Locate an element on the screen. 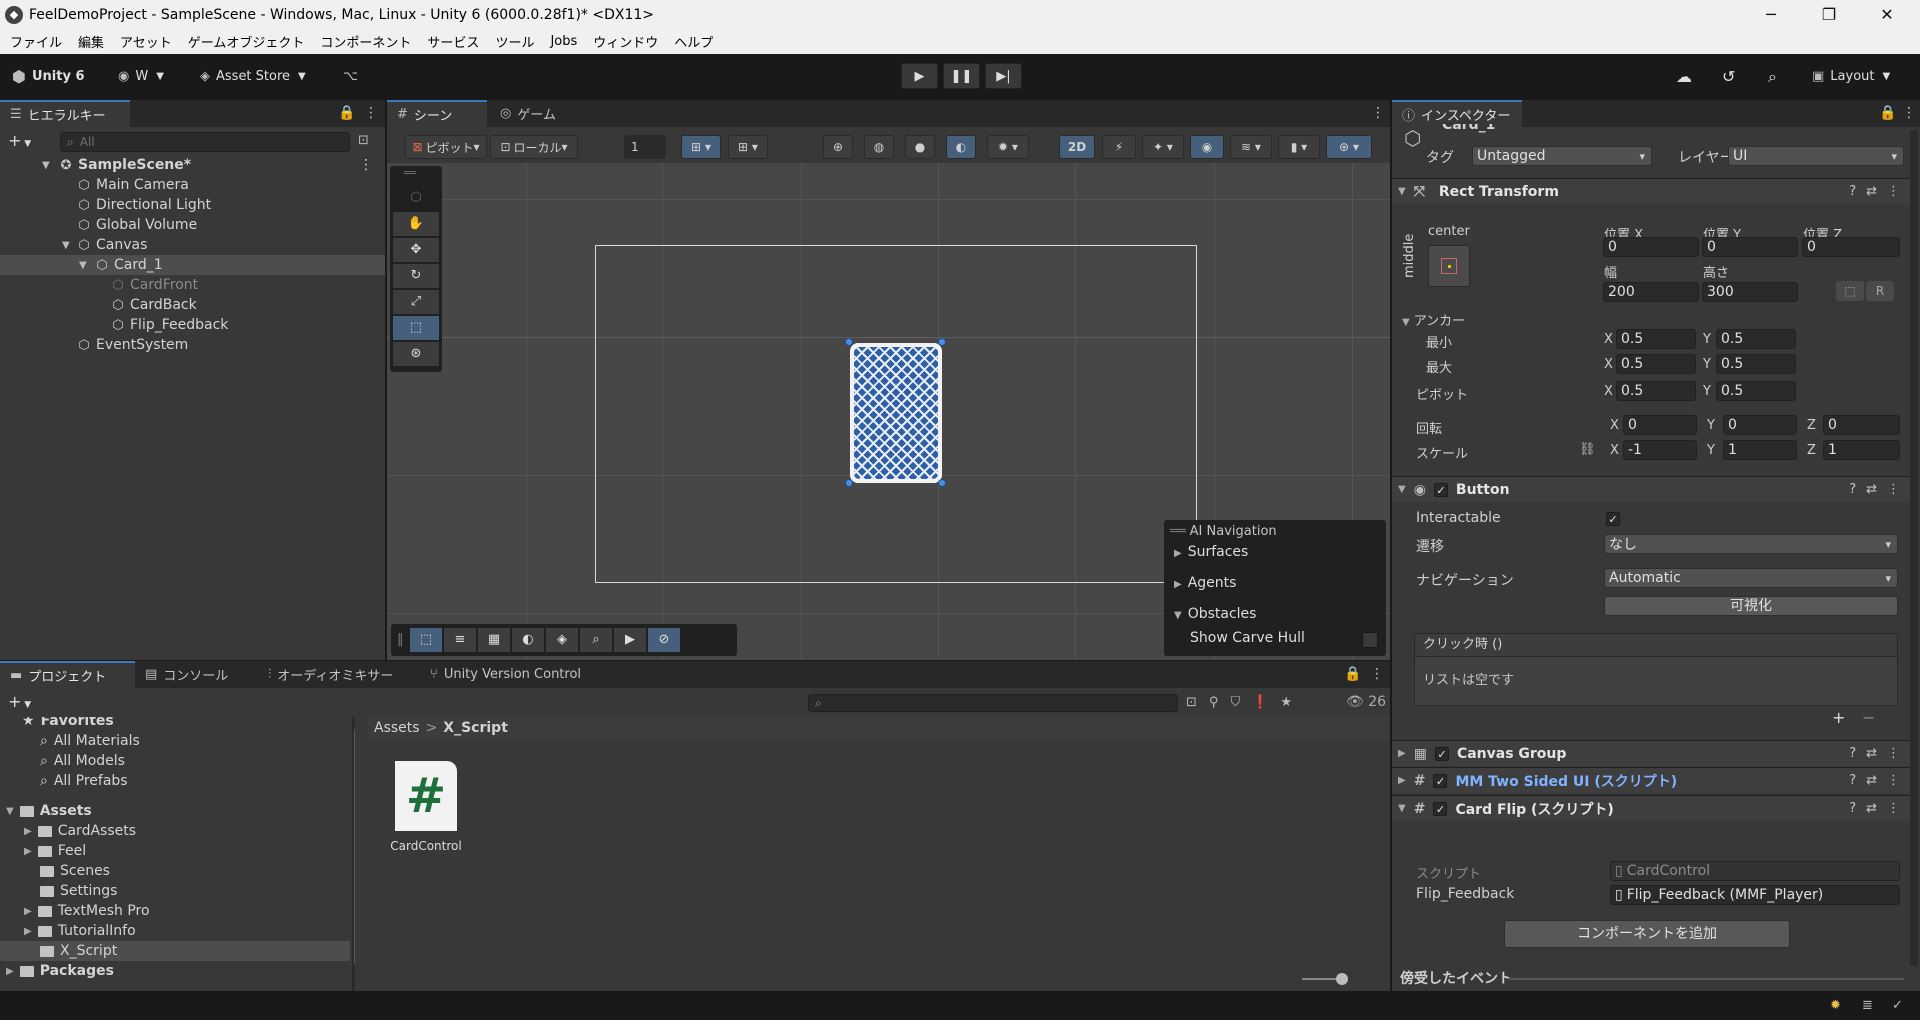 The height and width of the screenshot is (1020, 1920). sliders-overlay-button: ≡ is located at coordinates (460, 640).